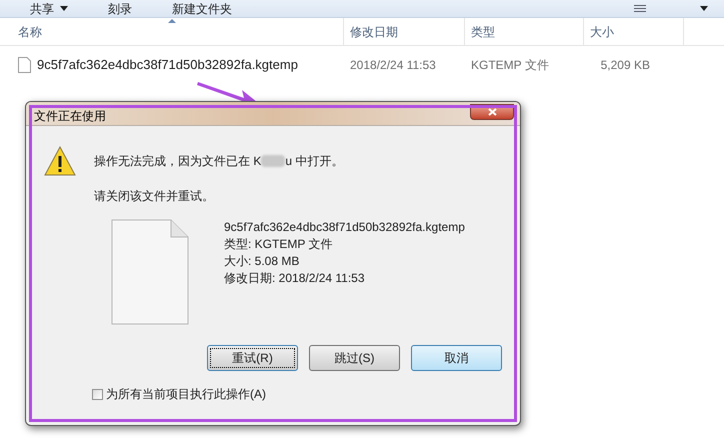 The image size is (724, 447). Describe the element at coordinates (120, 8) in the screenshot. I see `toolbar-button: 刻录` at that location.